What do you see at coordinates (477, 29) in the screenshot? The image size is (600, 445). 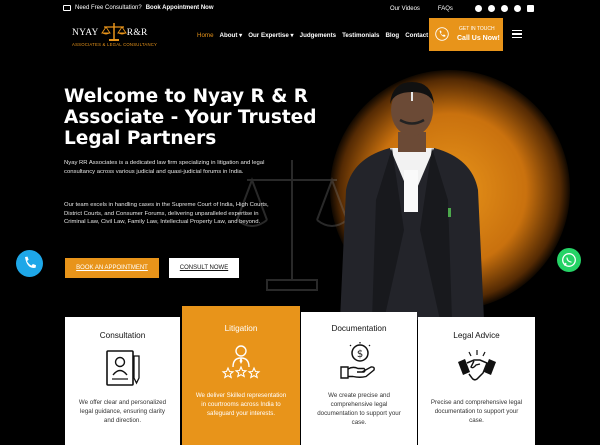 I see `call-box-label: GET IN TOUCH` at bounding box center [477, 29].